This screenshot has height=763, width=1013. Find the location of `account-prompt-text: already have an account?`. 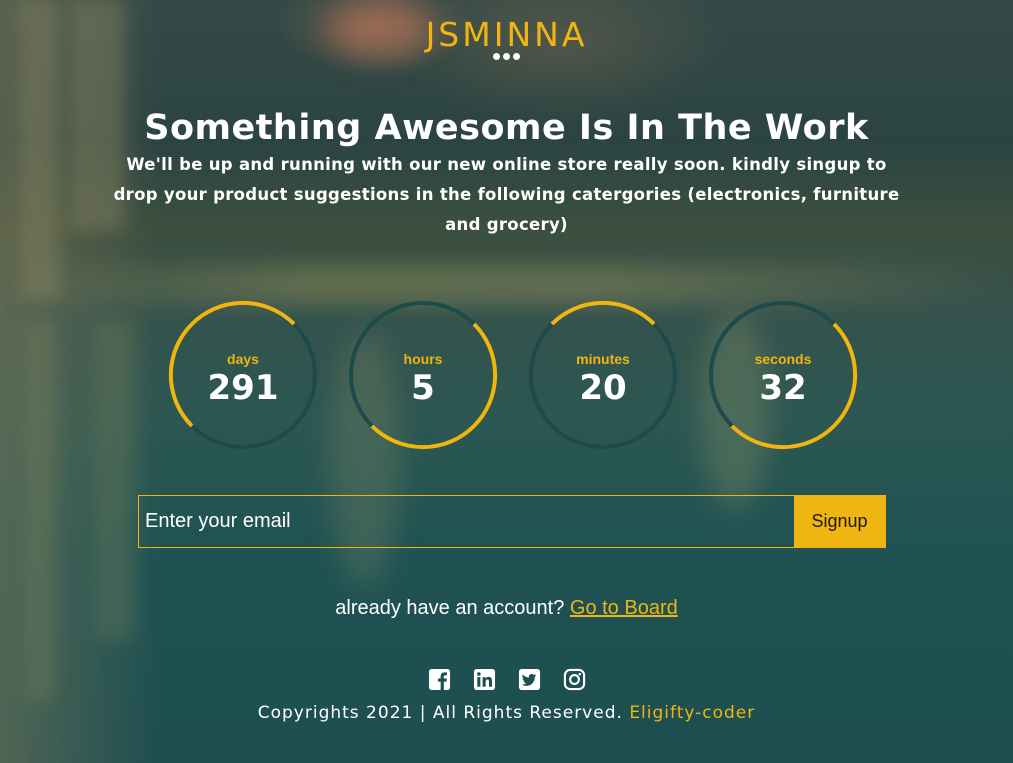

account-prompt-text: already have an account? is located at coordinates (450, 608).